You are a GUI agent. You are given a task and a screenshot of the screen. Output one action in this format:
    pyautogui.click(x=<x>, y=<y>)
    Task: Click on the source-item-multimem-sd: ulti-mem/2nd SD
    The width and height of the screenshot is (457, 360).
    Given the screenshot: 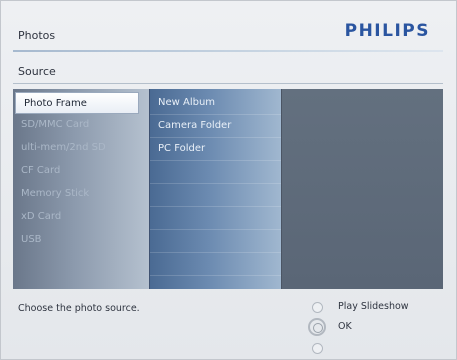 What is the action you would take?
    pyautogui.click(x=81, y=148)
    